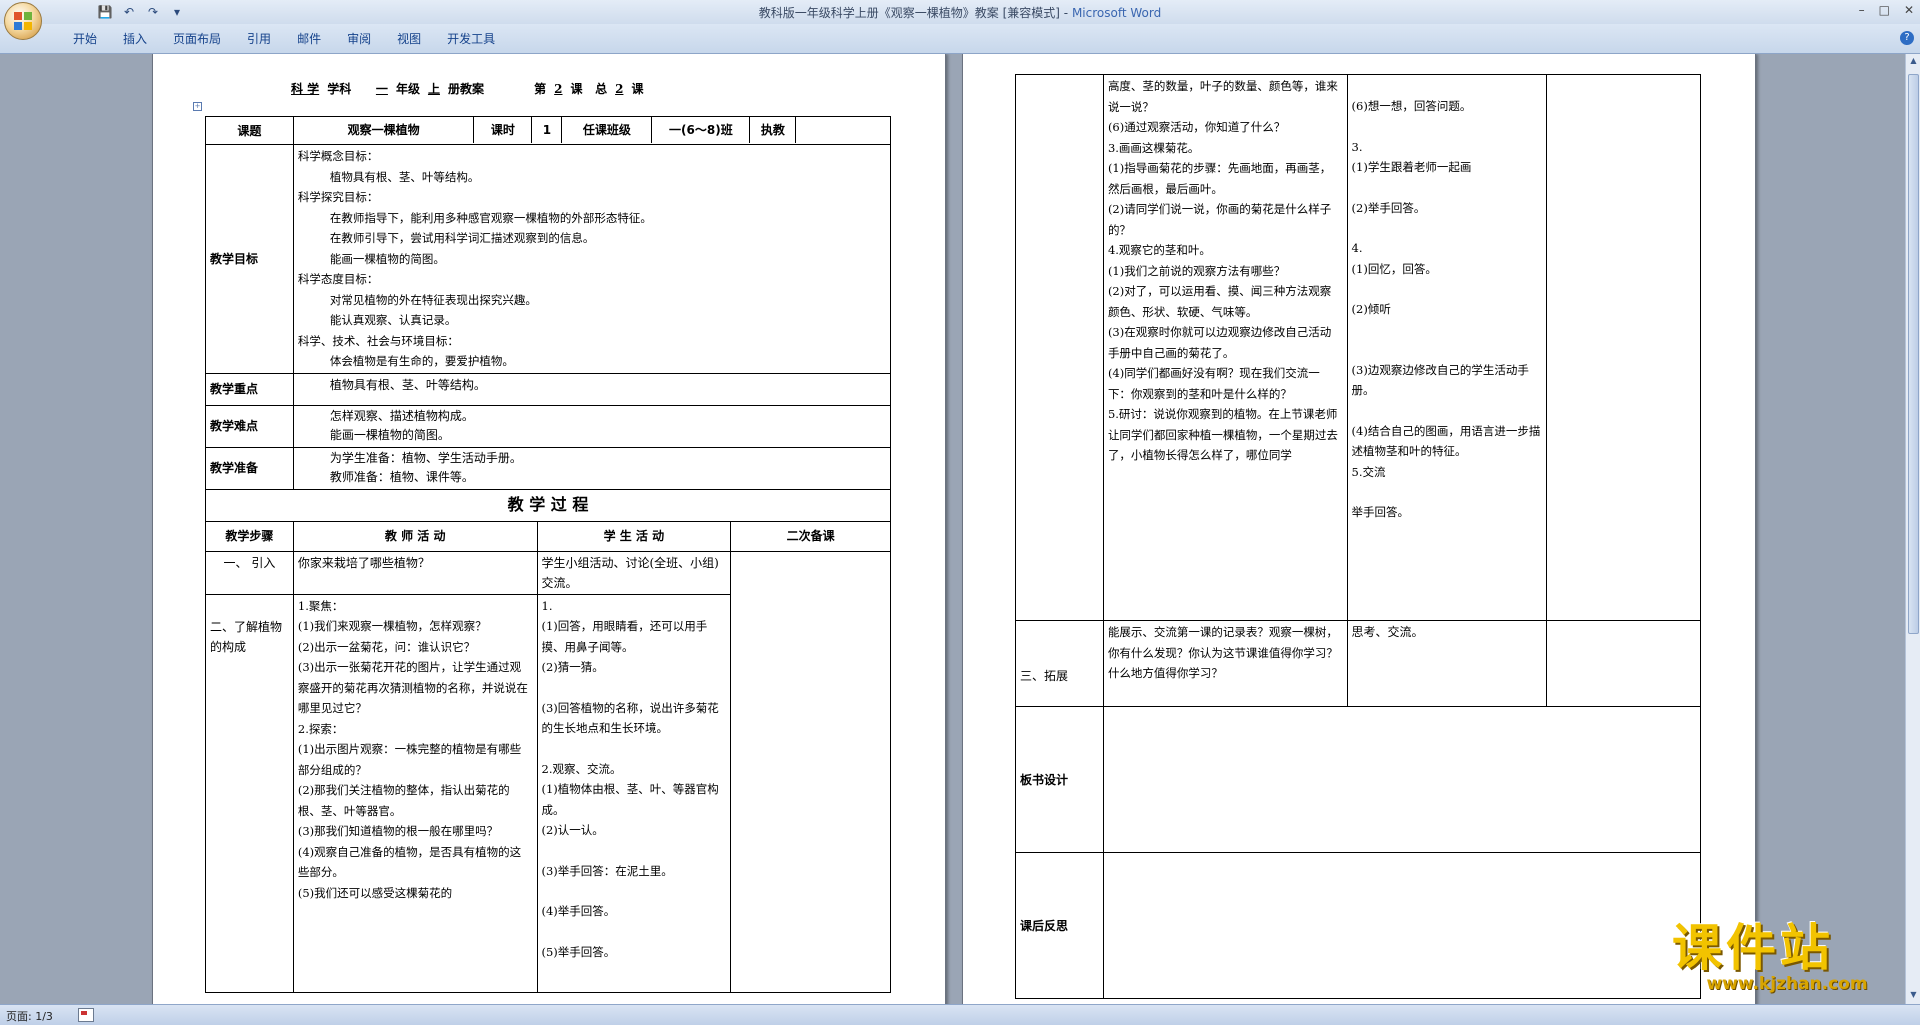 This screenshot has width=1920, height=1025. I want to click on column-teacher-activity: 教 师 活 动, so click(415, 536).